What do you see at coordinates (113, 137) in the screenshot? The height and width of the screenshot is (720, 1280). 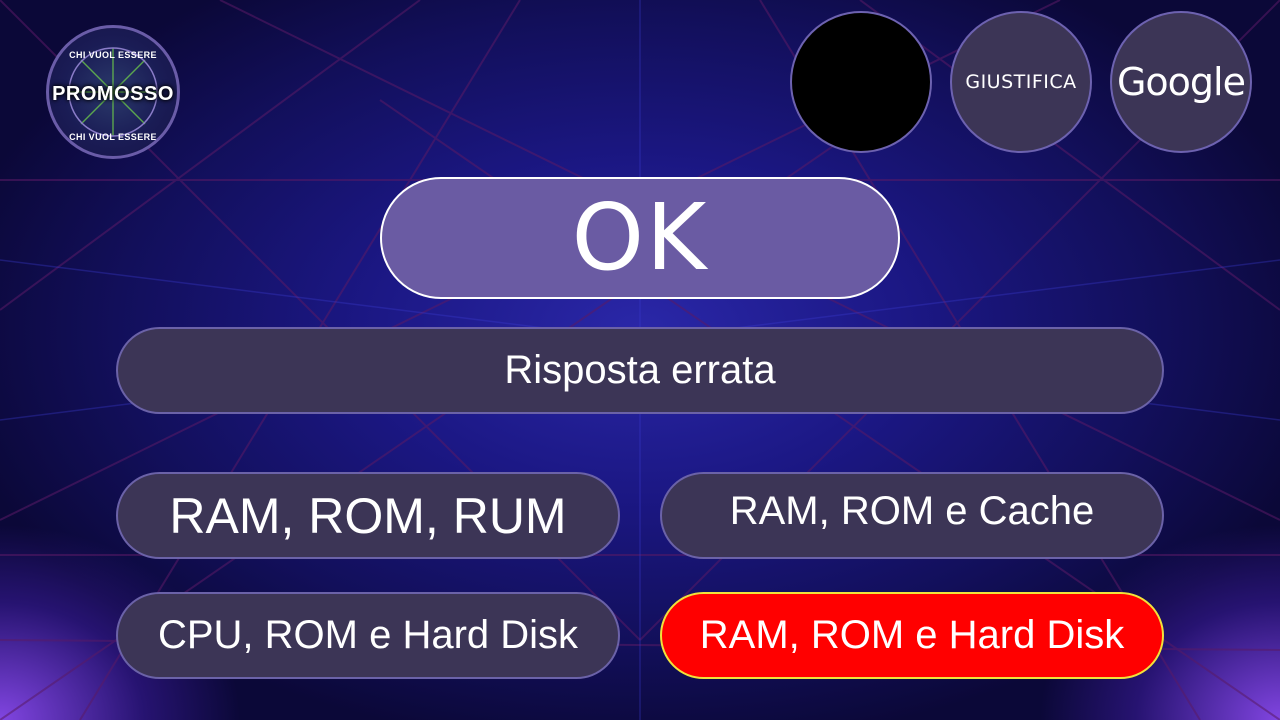 I see `logo-arc-bottom: CHI VUOL ESSERE` at bounding box center [113, 137].